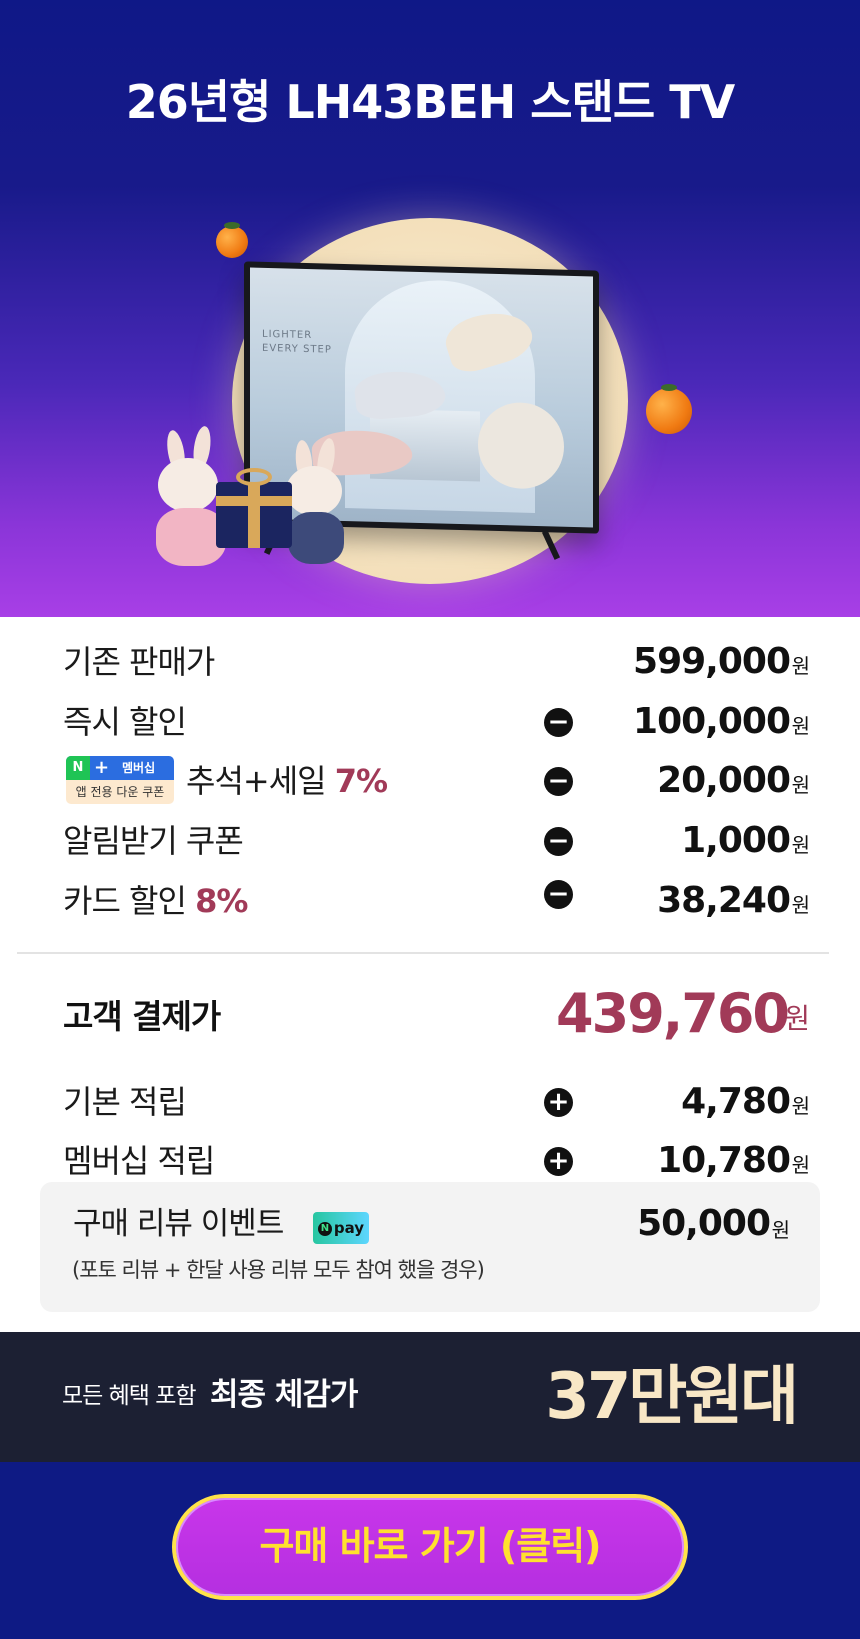 The width and height of the screenshot is (860, 1639). I want to click on product-title: 26년형 LH43BEH 스탠드 TV, so click(430, 102).